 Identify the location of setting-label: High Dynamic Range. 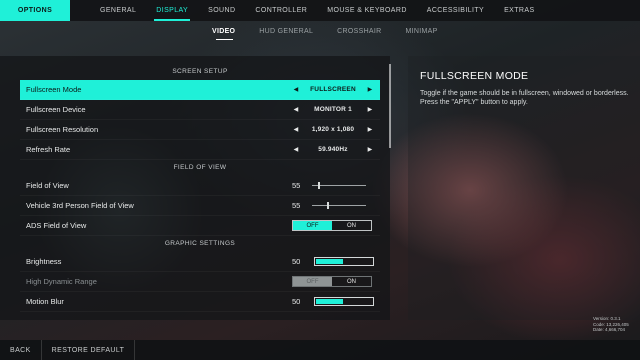
(61, 281).